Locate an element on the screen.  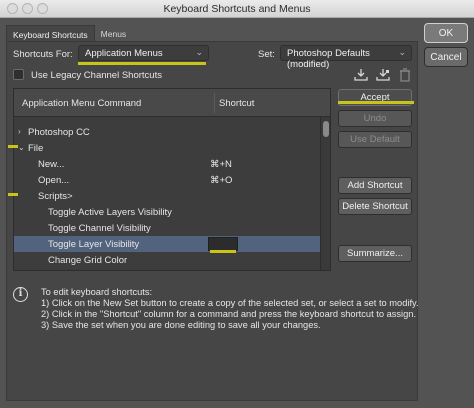
shortcuts-for-label: Shortcuts For: is located at coordinates (43, 54).